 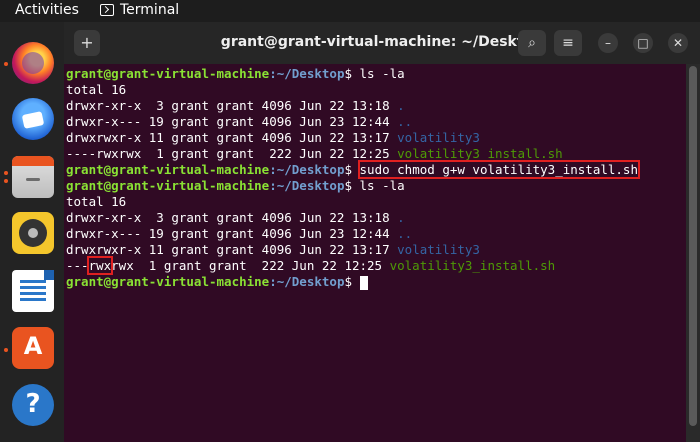 I want to click on close-button: ✕, so click(x=678, y=43).